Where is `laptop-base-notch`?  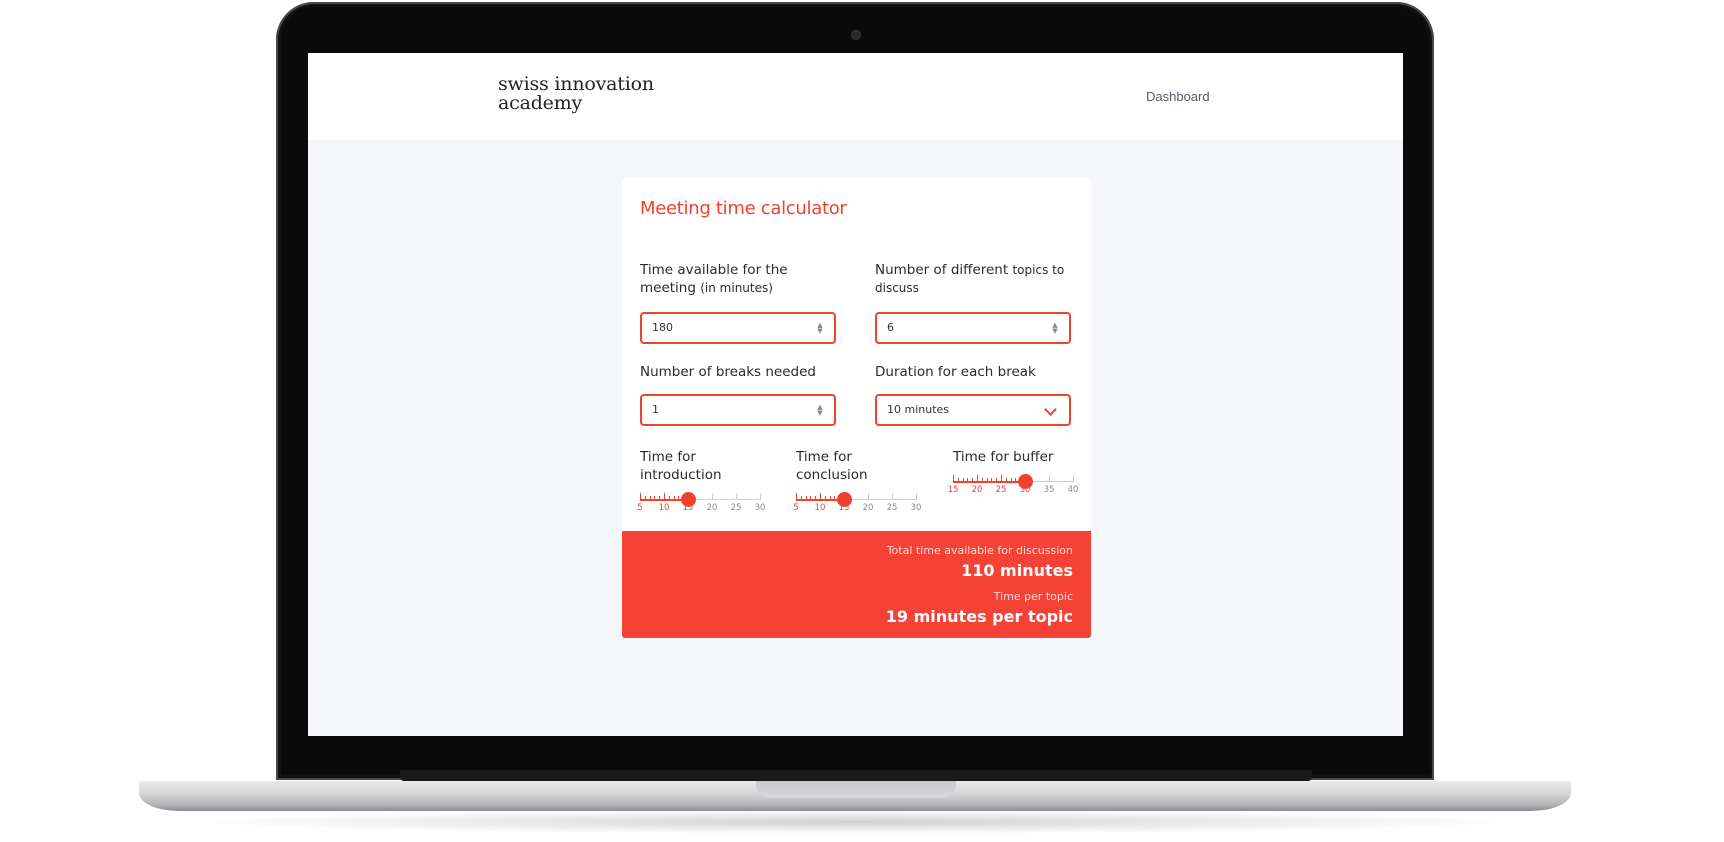
laptop-base-notch is located at coordinates (856, 789).